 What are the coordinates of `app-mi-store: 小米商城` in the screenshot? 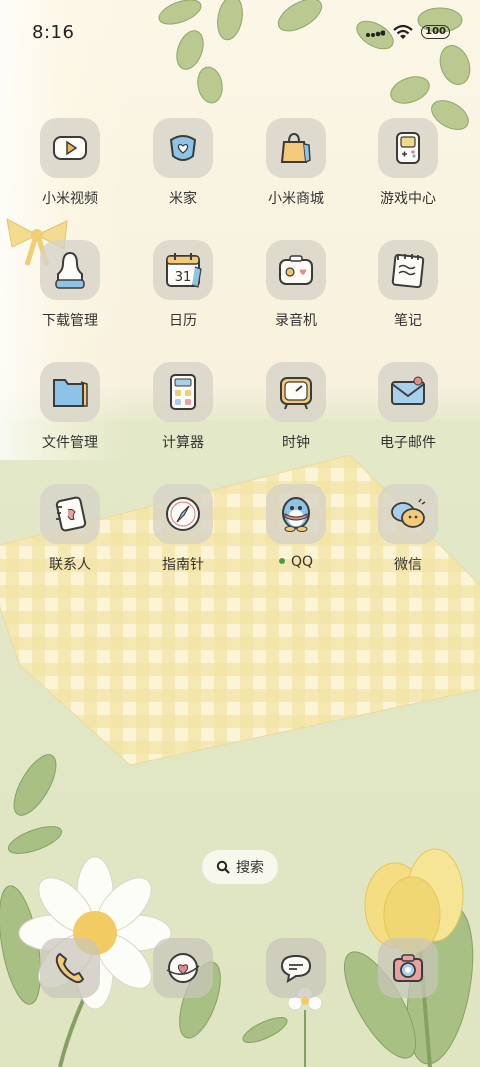 It's located at (296, 163).